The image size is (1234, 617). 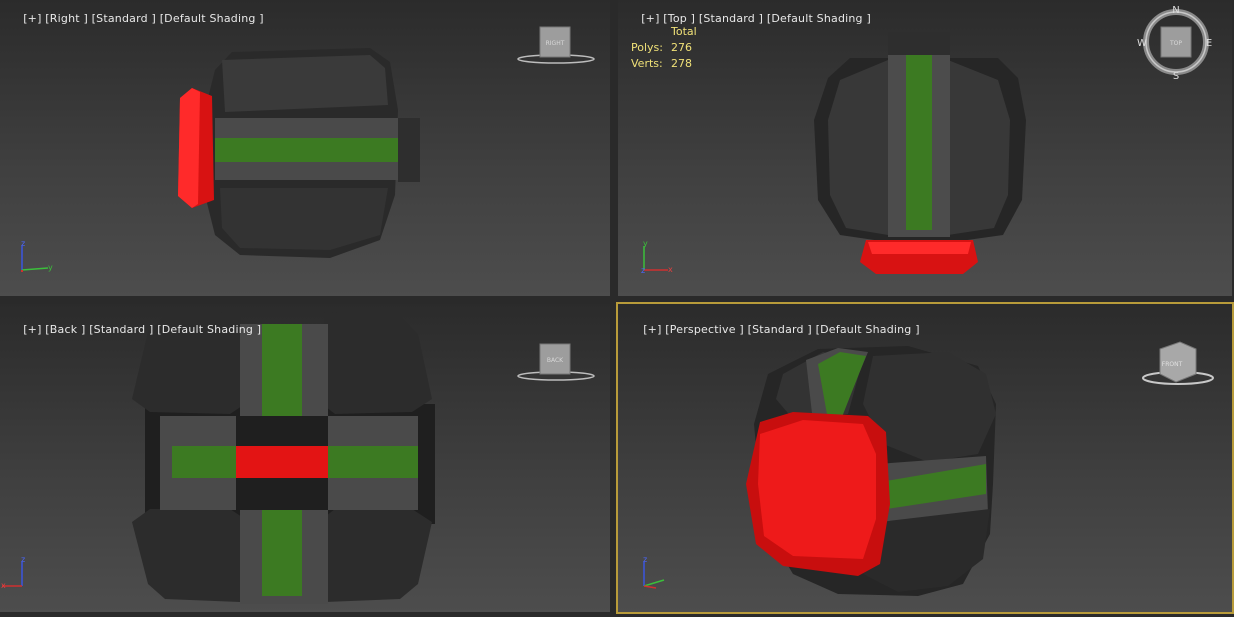 What do you see at coordinates (282, 462) in the screenshot?
I see `model-red-center` at bounding box center [282, 462].